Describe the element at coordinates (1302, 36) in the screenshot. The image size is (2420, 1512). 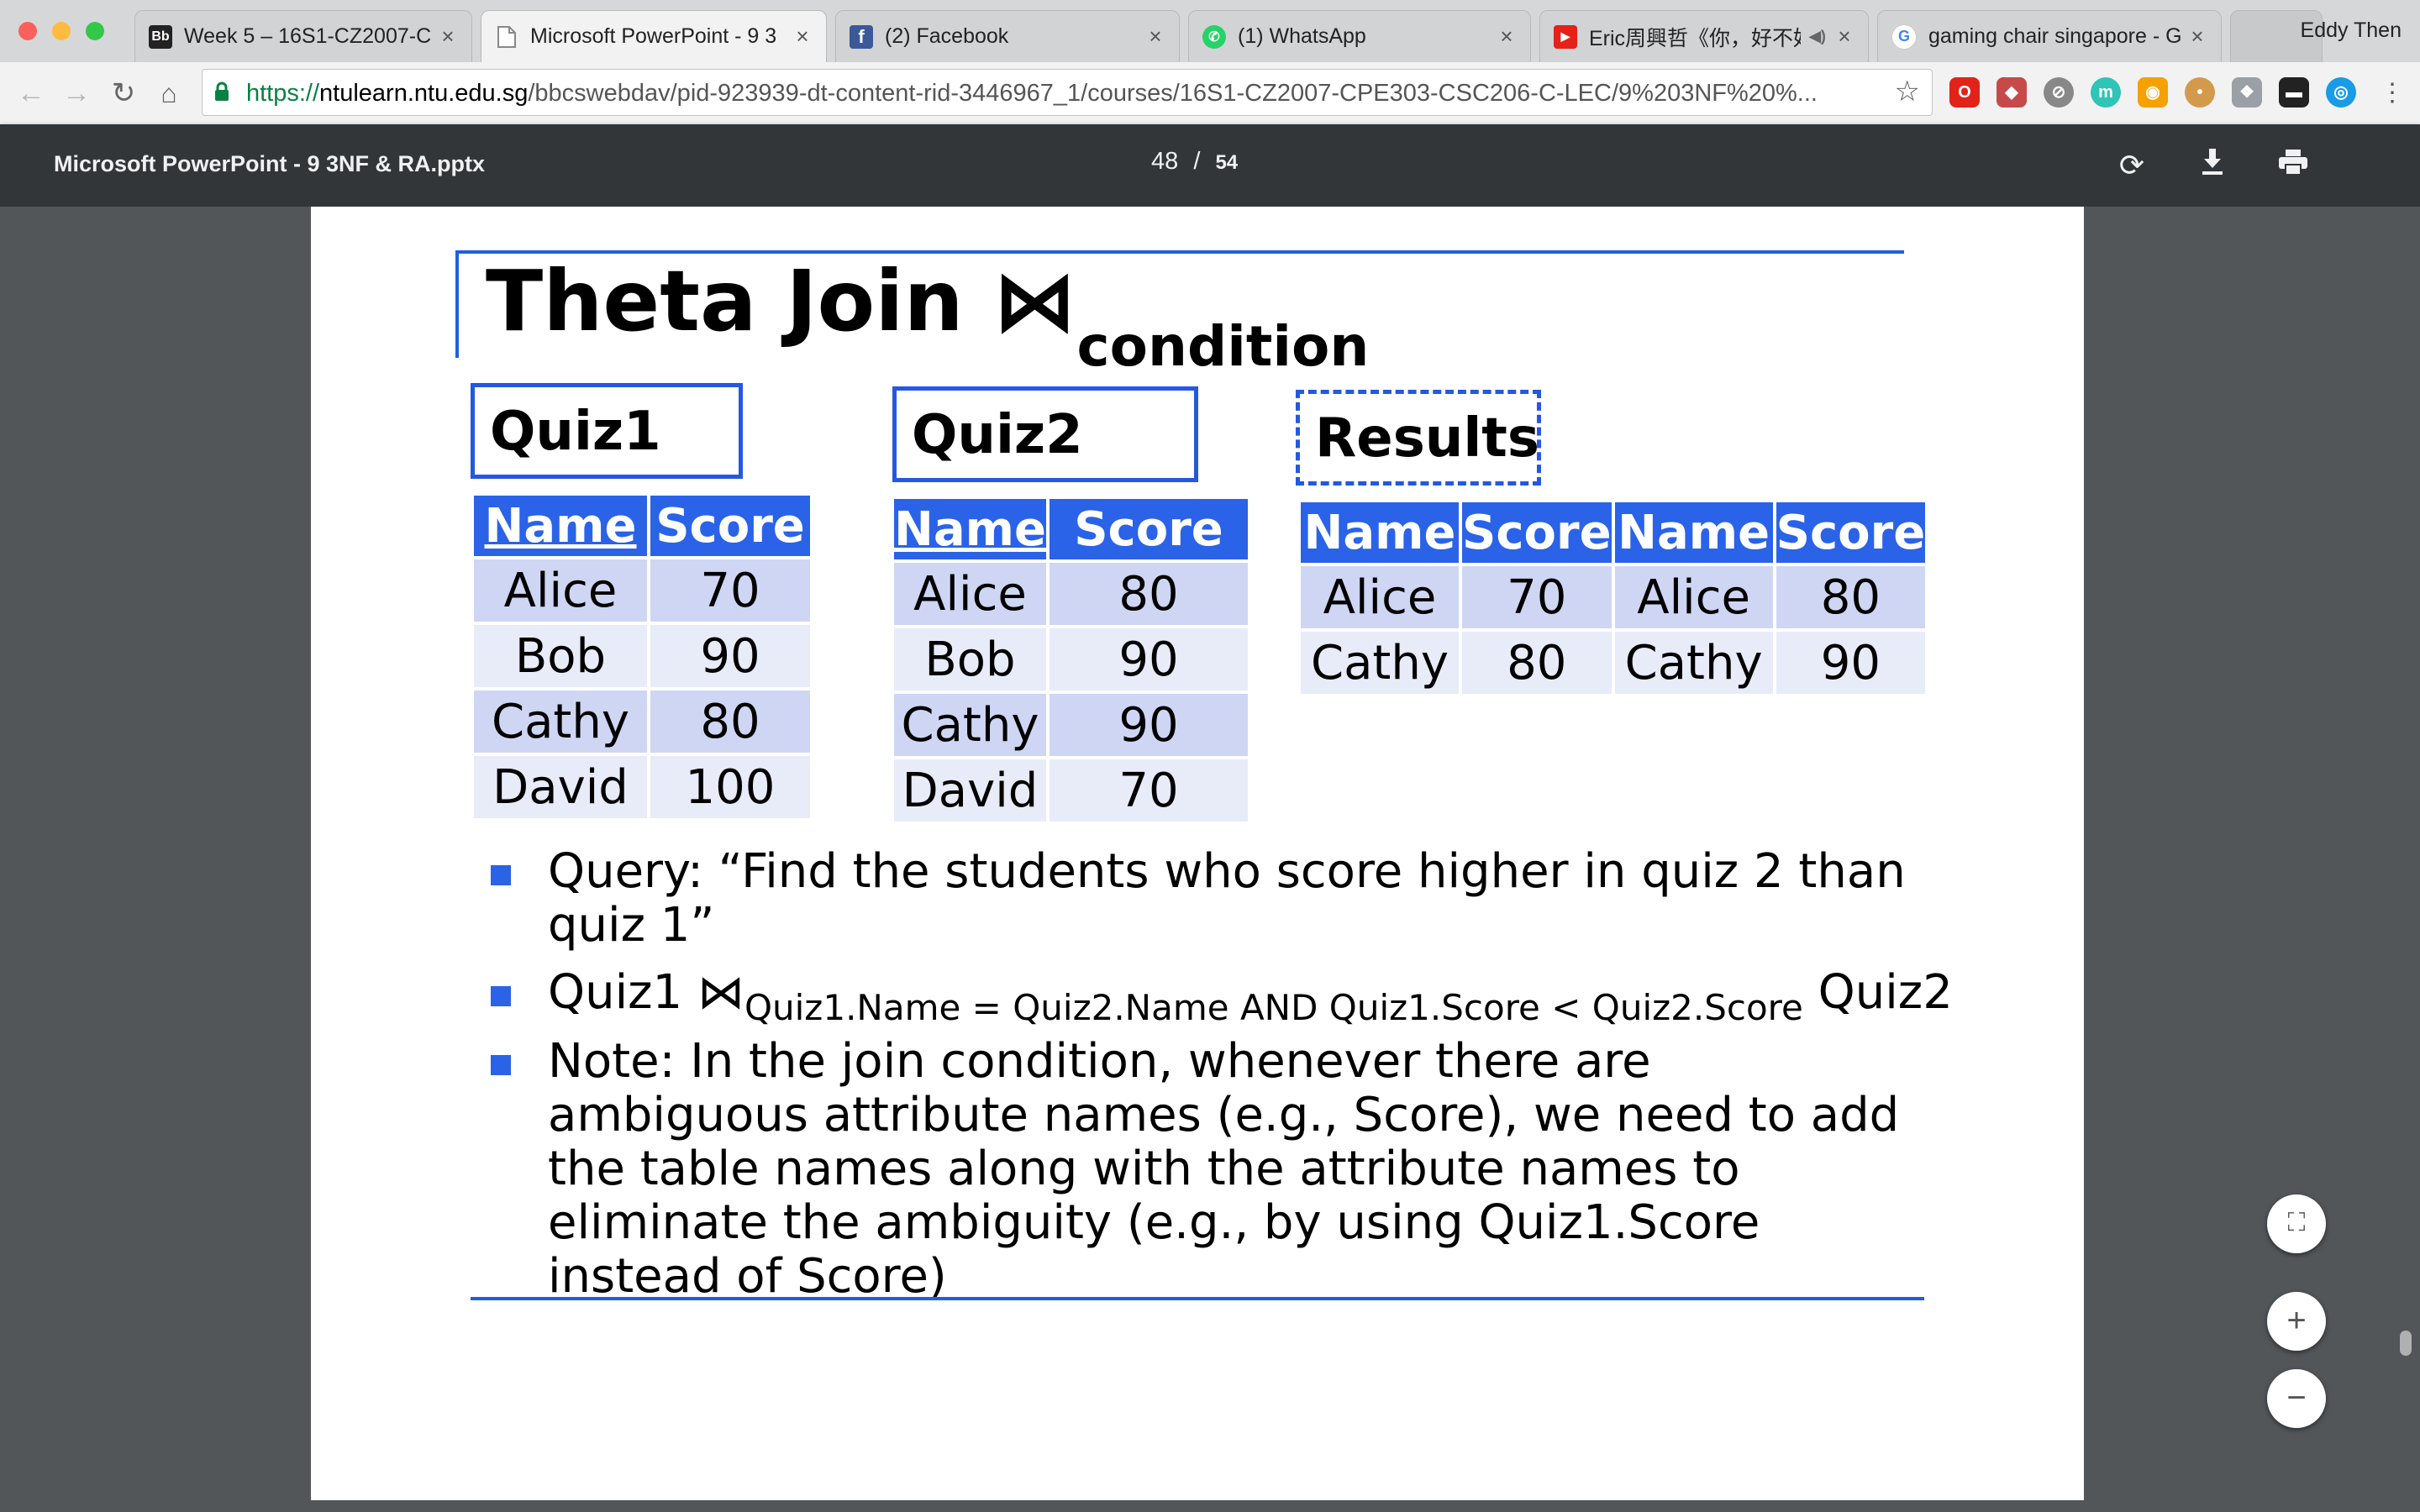
I see `tab-label: (1) WhatsApp` at that location.